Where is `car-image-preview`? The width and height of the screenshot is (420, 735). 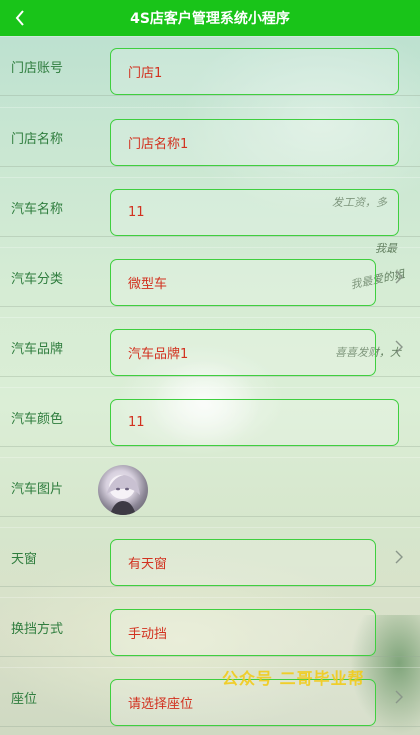 car-image-preview is located at coordinates (123, 495).